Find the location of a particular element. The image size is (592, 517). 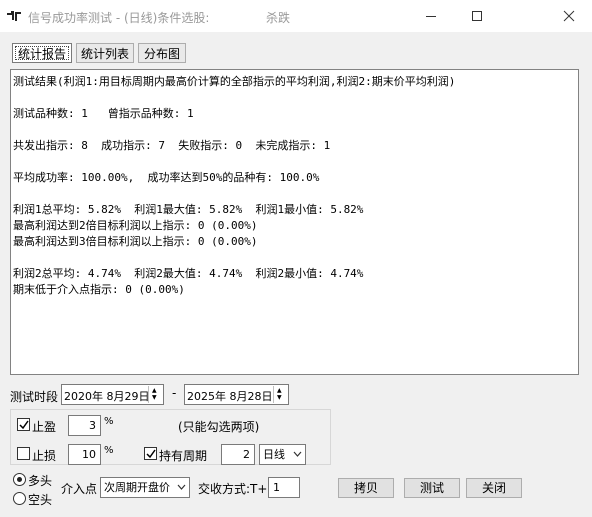

title-bar: 信号成功率测试 - (日线)条件选股: 杀跌 is located at coordinates (296, 16).